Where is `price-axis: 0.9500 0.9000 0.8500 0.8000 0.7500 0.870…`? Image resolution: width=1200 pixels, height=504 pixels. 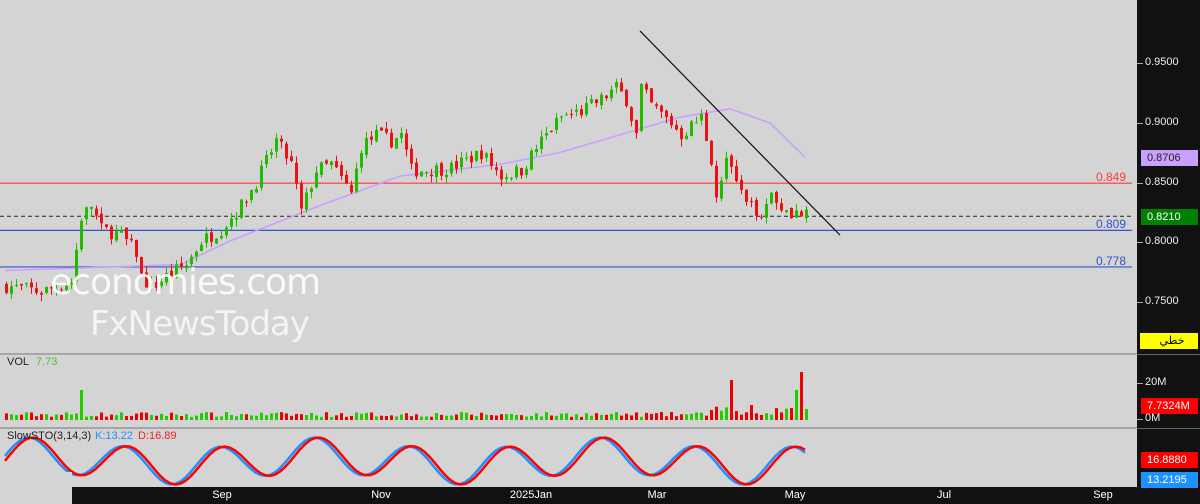
price-axis: 0.9500 0.9000 0.8500 0.8000 0.7500 0.870… is located at coordinates (1168, 252).